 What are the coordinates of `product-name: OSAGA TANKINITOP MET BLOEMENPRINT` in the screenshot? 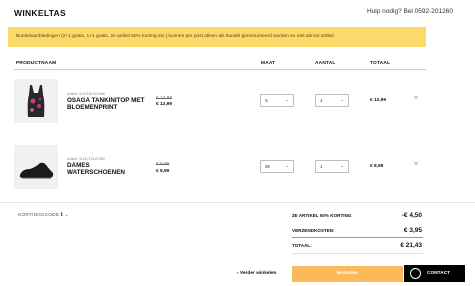 It's located at (107, 104).